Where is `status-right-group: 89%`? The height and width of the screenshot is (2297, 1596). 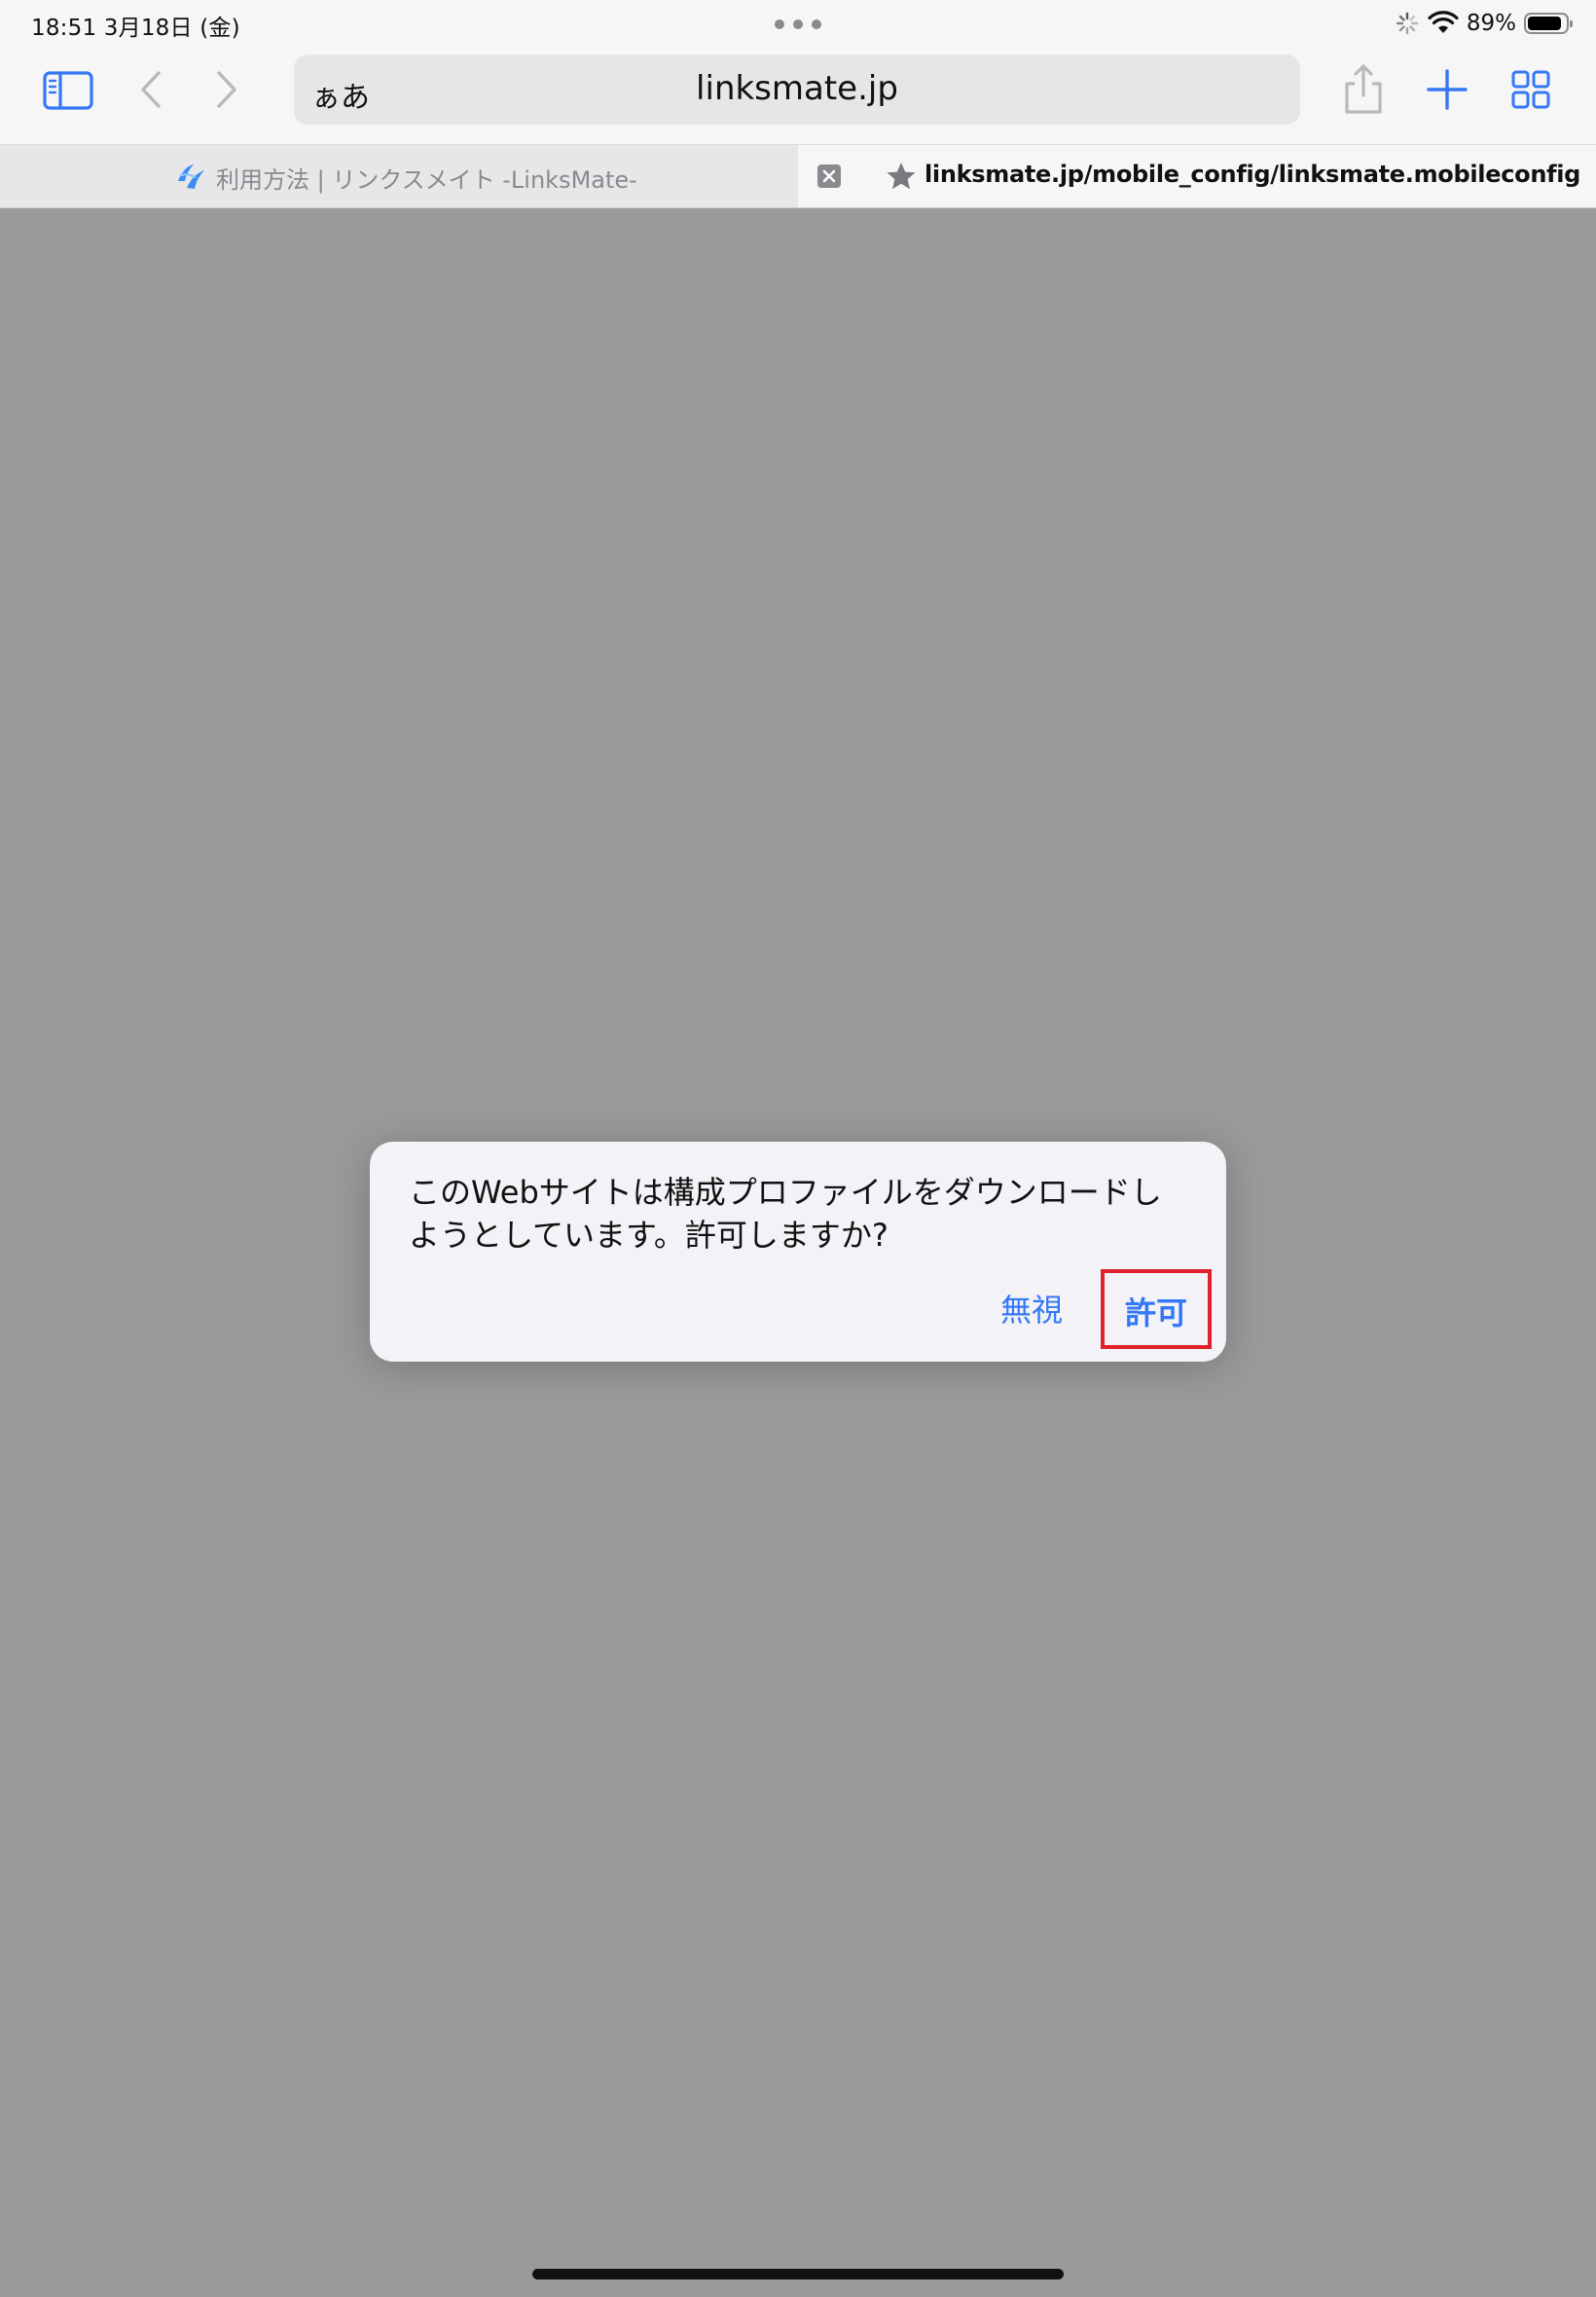
status-right-group: 89% is located at coordinates (1484, 23).